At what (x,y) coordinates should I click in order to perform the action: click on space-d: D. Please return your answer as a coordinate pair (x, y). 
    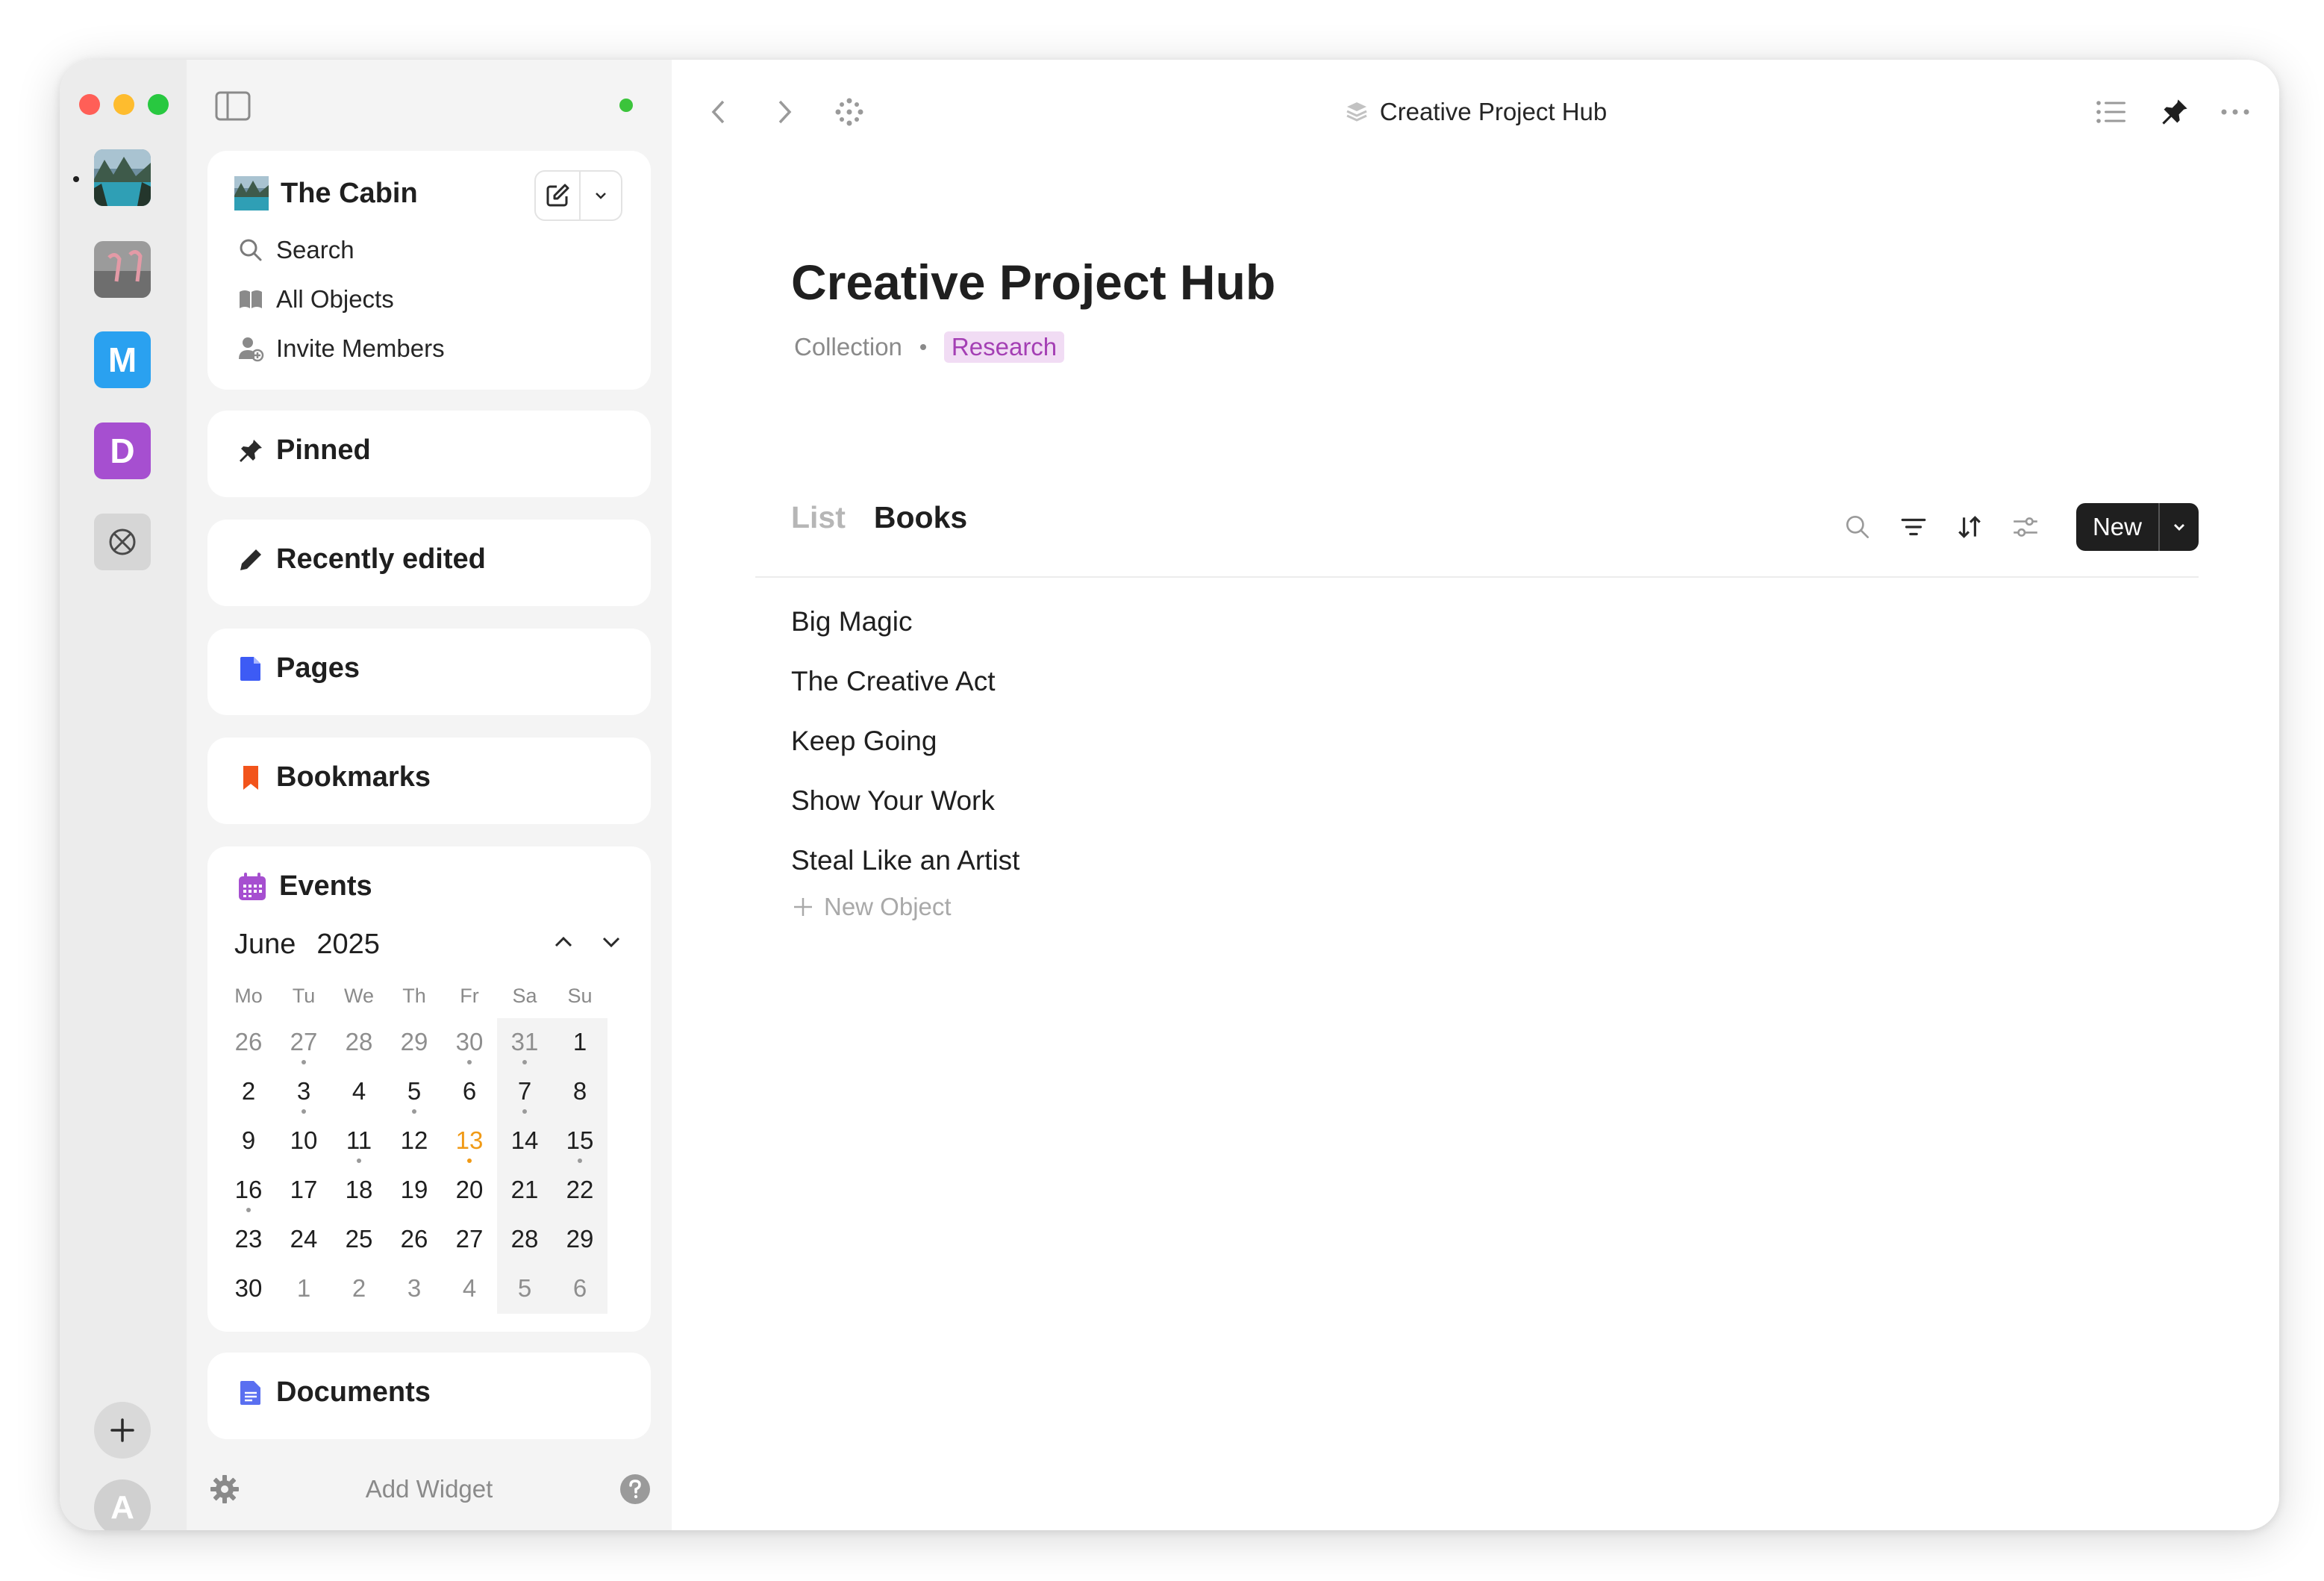
    Looking at the image, I should click on (122, 450).